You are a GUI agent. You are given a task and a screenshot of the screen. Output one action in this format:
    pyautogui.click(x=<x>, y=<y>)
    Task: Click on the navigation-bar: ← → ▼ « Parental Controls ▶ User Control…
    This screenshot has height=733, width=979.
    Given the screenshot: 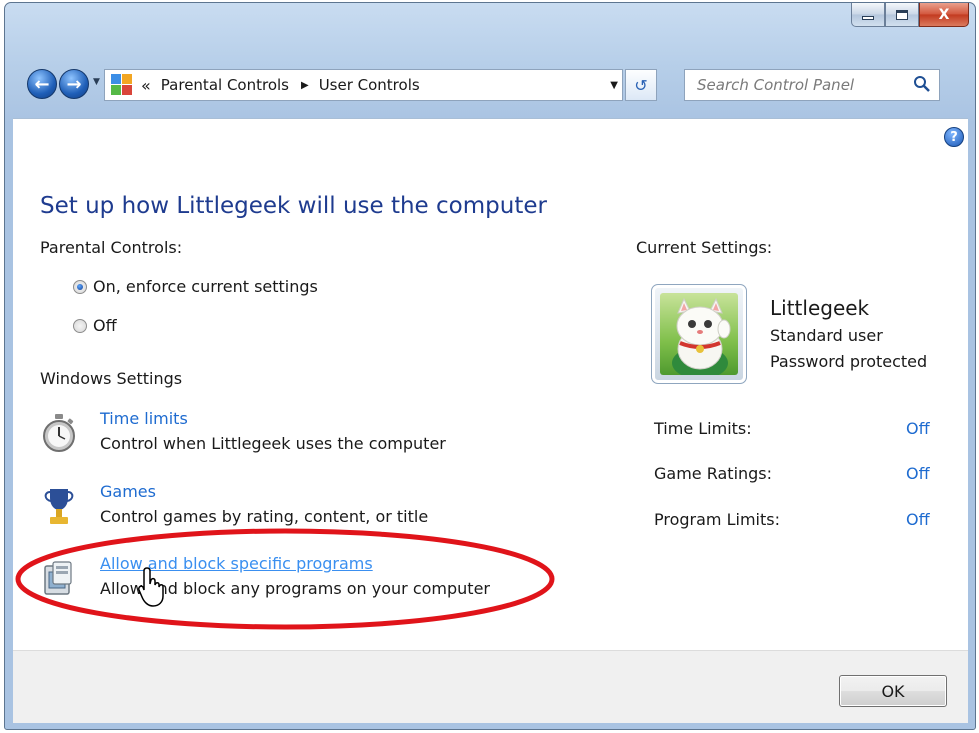 What is the action you would take?
    pyautogui.click(x=490, y=87)
    